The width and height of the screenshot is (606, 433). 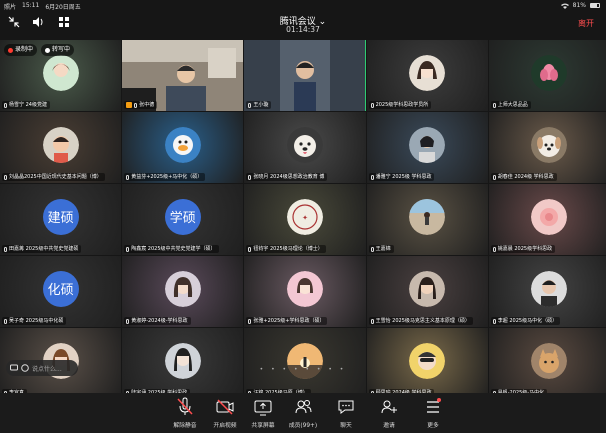 I want to click on chat-button: 聊天, so click(x=346, y=413).